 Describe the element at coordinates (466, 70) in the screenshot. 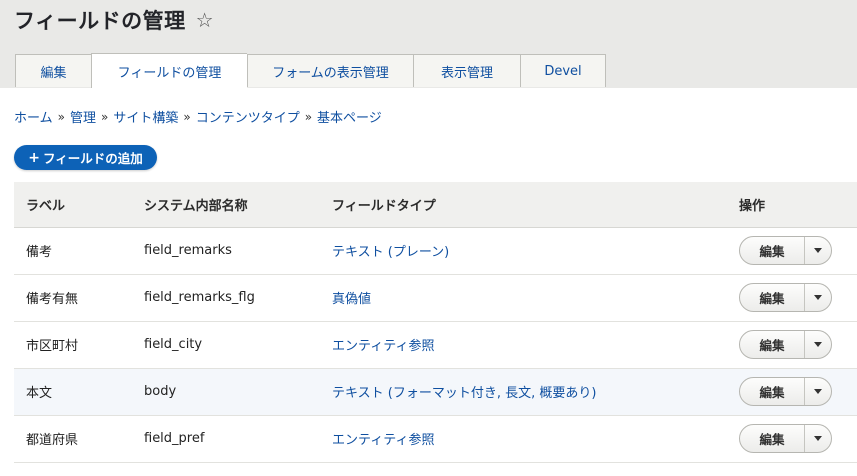

I see `tab-manage-display: 表示管理` at that location.